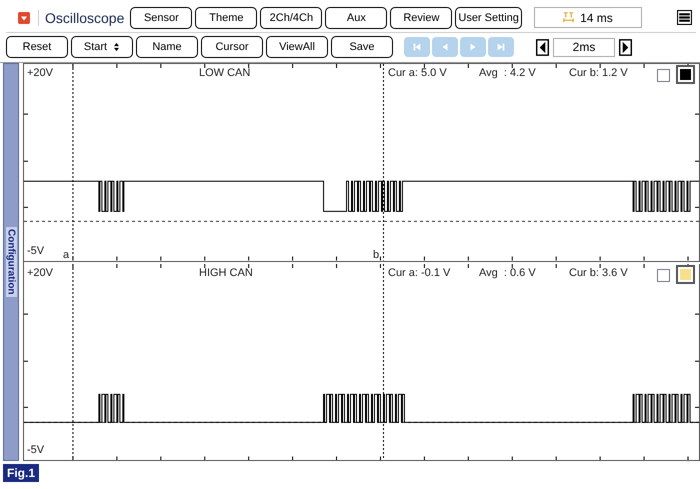  Describe the element at coordinates (167, 47) in the screenshot. I see `action-button: Name` at that location.